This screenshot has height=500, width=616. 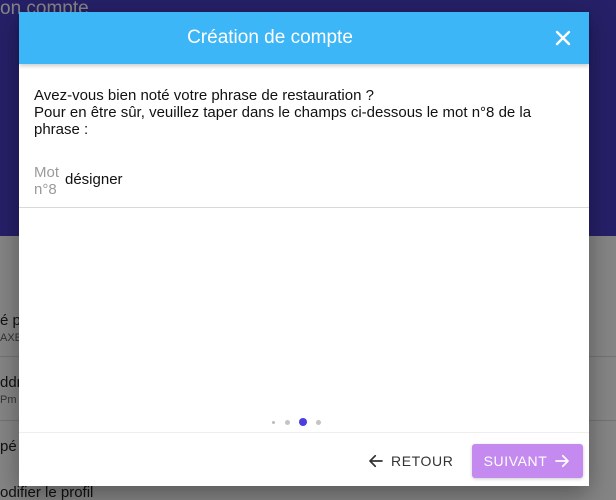 What do you see at coordinates (515, 461) in the screenshot?
I see `next-button-label: SUIVANT` at bounding box center [515, 461].